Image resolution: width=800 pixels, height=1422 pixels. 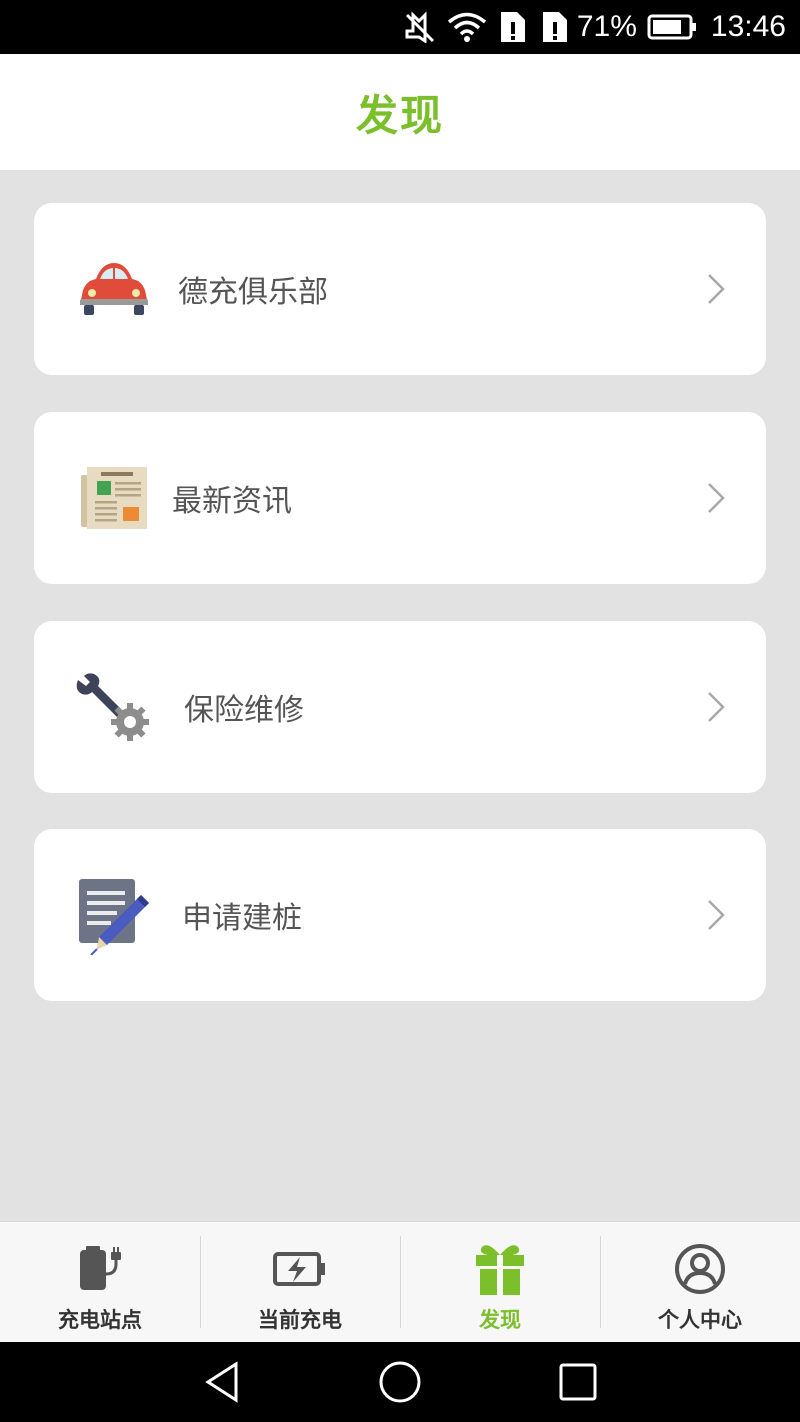 I want to click on home-icon, so click(x=400, y=1382).